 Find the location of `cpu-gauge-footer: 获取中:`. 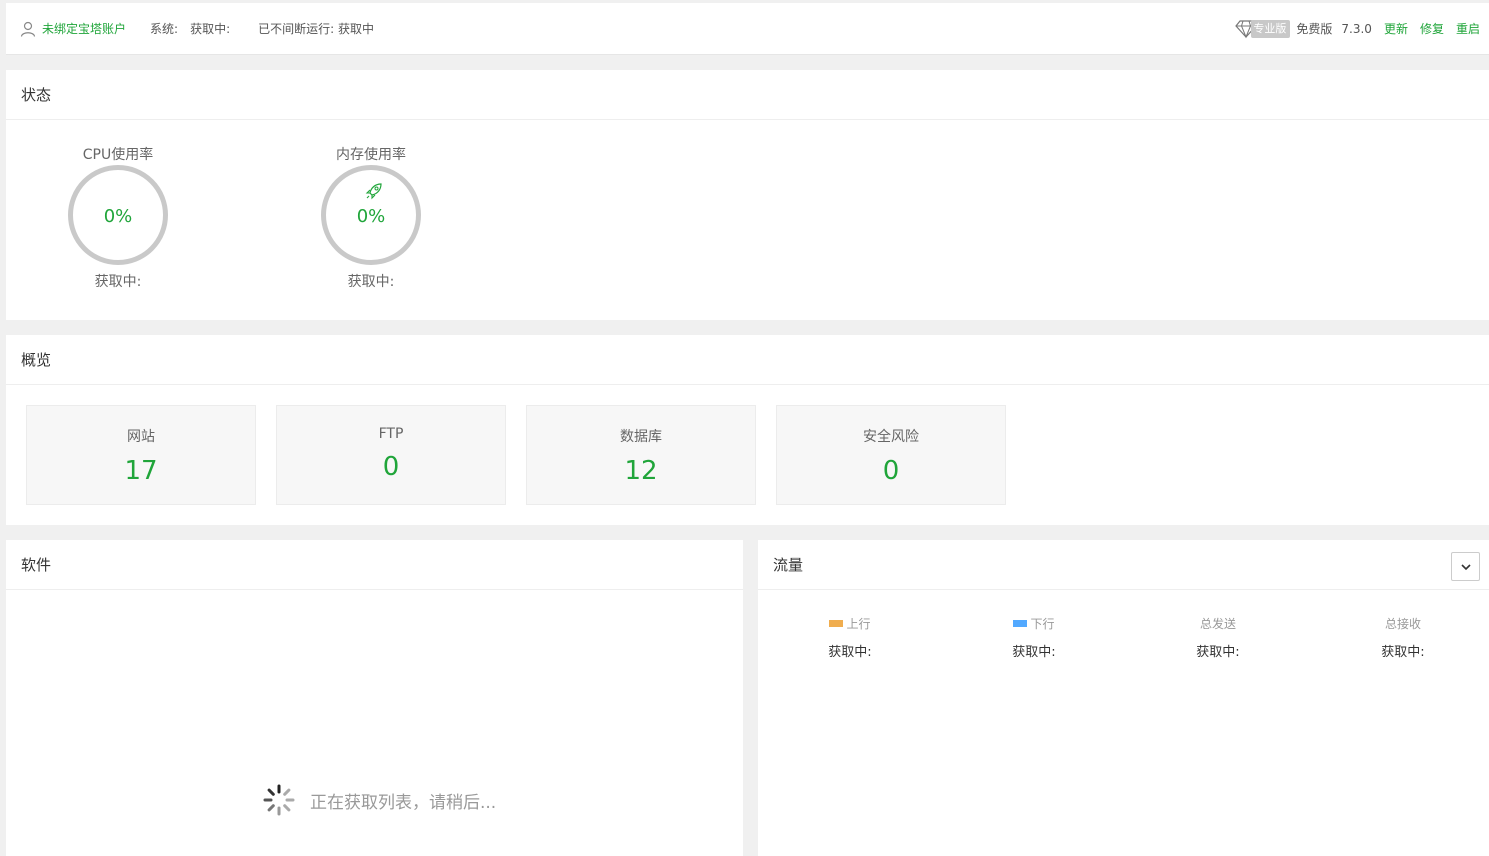

cpu-gauge-footer: 获取中: is located at coordinates (118, 282).